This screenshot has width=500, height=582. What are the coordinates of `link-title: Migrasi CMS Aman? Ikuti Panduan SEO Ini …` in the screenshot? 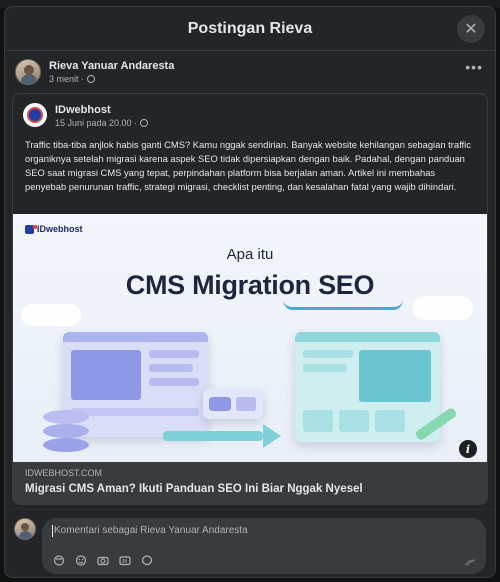 It's located at (250, 489).